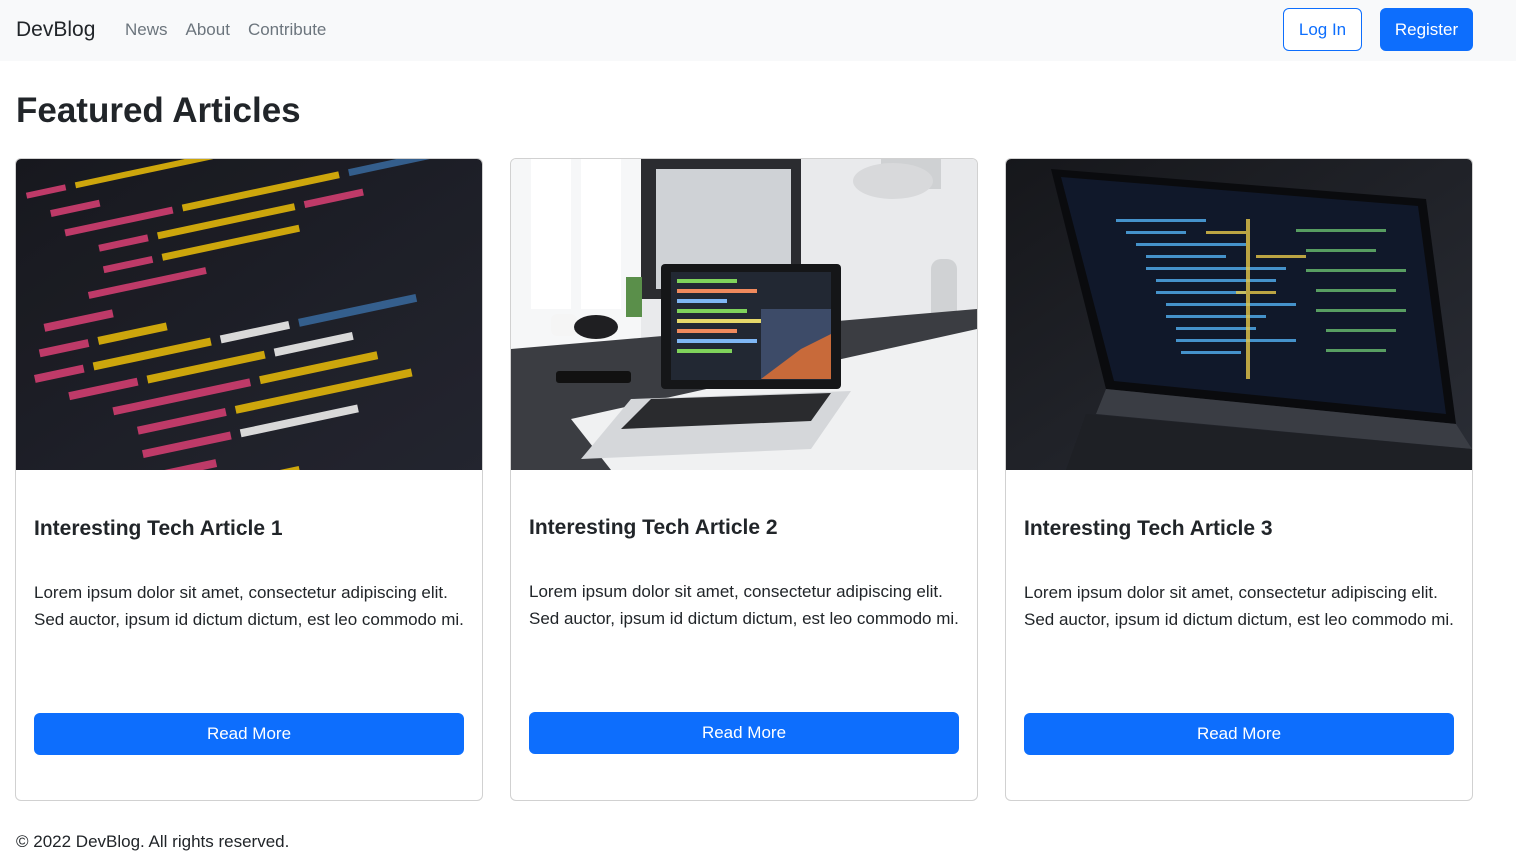 The width and height of the screenshot is (1516, 865). I want to click on nav-link-news: News, so click(146, 30).